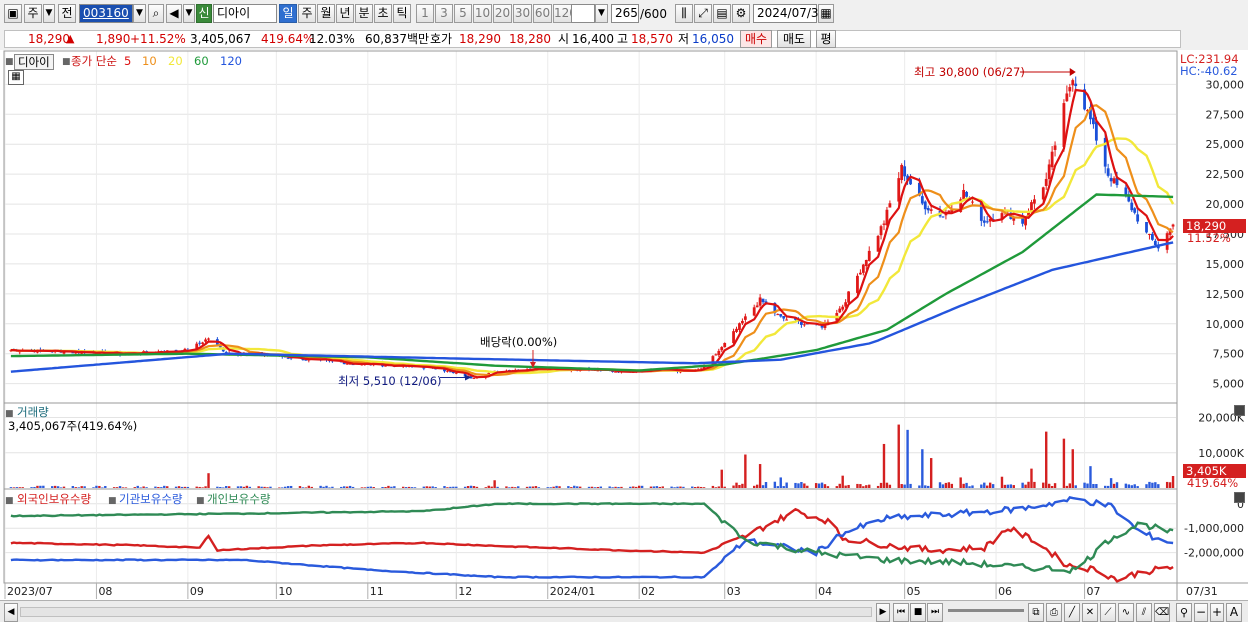 This screenshot has height=622, width=1248. What do you see at coordinates (1239, 497) in the screenshot?
I see `holding-close-icon` at bounding box center [1239, 497].